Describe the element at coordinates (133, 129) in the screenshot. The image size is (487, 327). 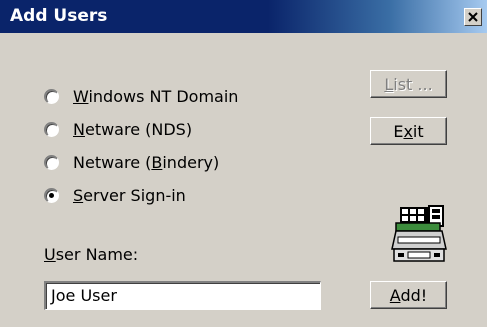
I see `option-label: Netware (NDS)` at that location.